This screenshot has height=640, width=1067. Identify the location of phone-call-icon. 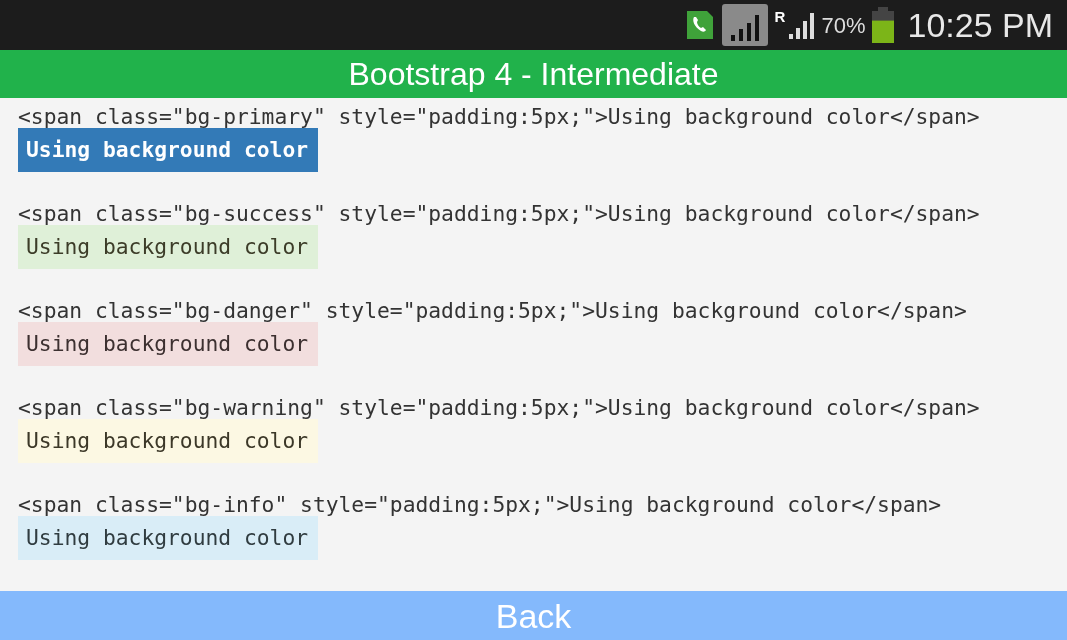
(699, 25).